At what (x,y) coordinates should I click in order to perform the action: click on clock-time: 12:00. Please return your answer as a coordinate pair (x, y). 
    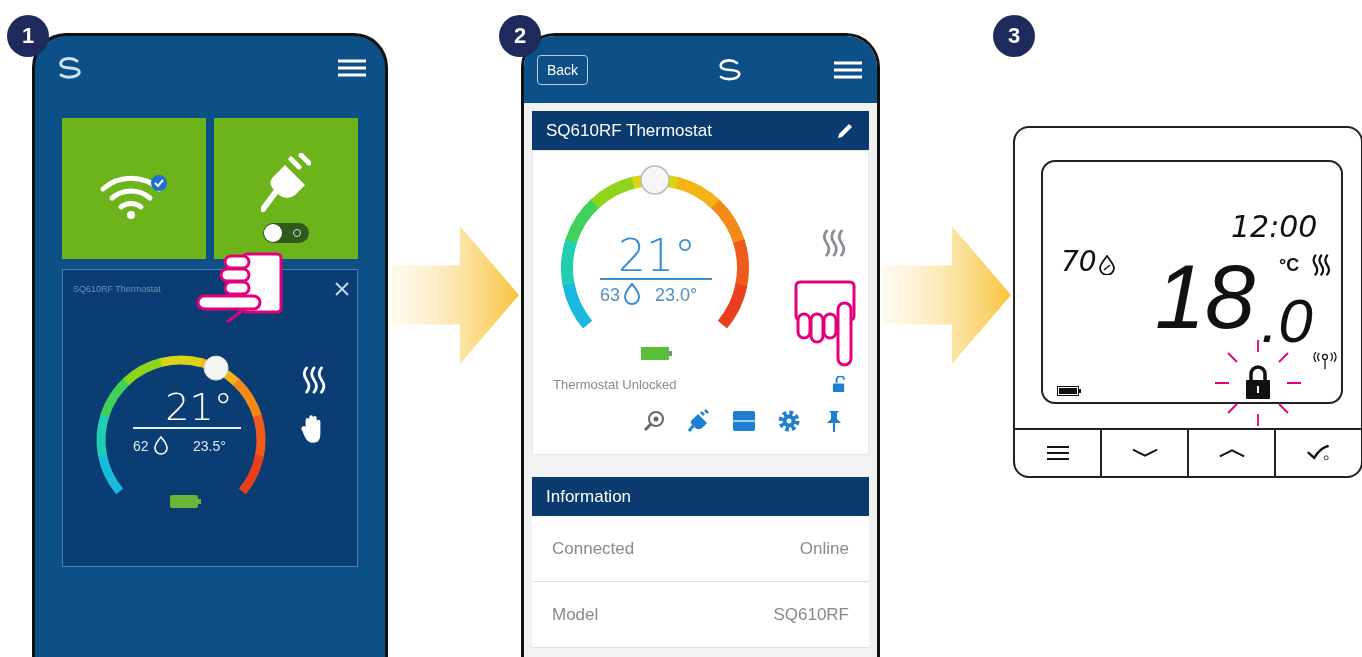
    Looking at the image, I should click on (1274, 227).